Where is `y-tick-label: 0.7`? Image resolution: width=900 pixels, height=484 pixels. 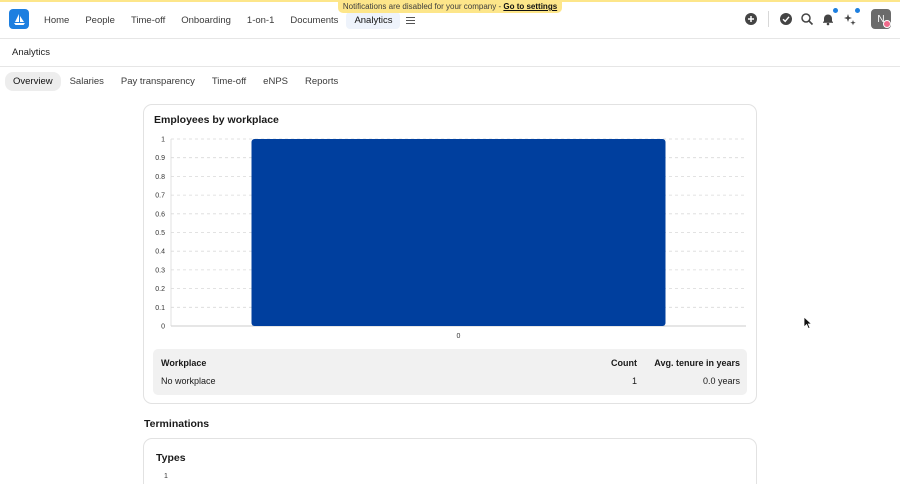
y-tick-label: 0.7 is located at coordinates (160, 196).